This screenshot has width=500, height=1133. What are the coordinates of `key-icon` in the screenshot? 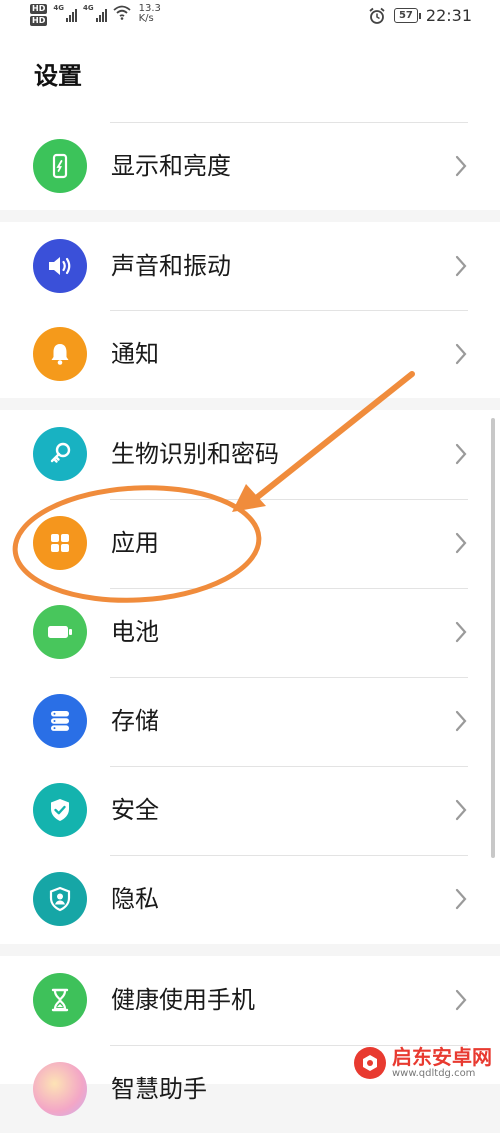 It's located at (60, 454).